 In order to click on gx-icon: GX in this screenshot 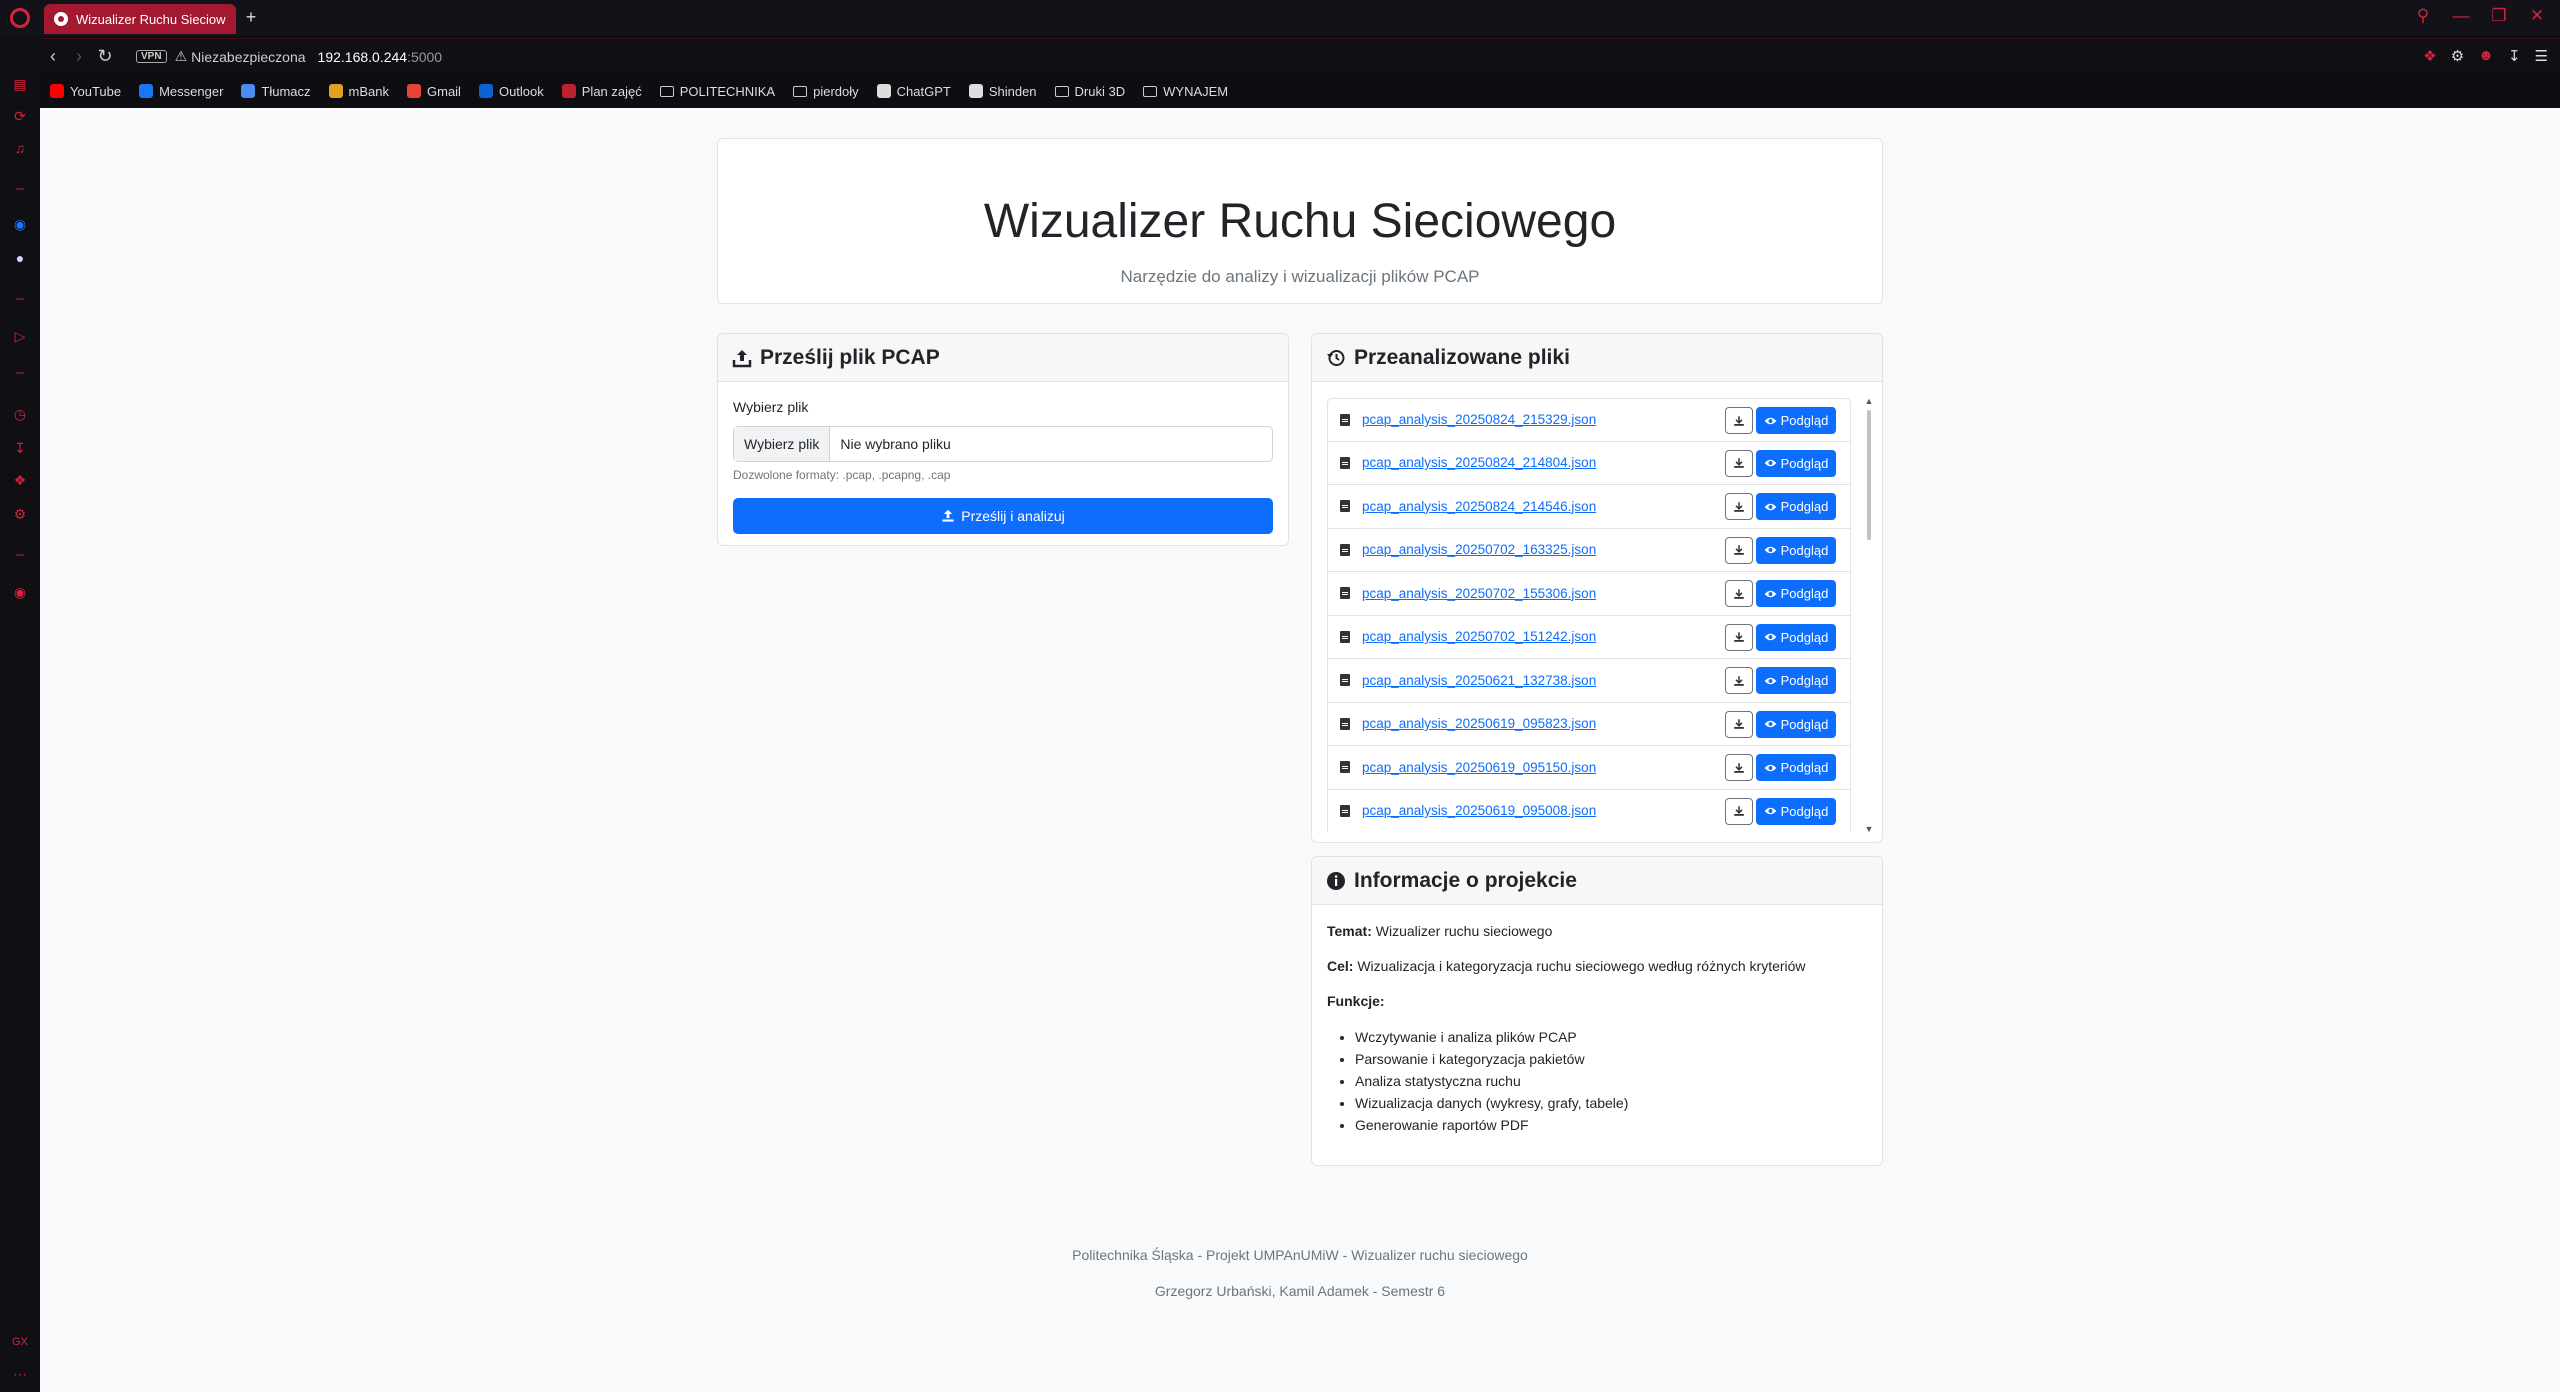, I will do `click(20, 1342)`.